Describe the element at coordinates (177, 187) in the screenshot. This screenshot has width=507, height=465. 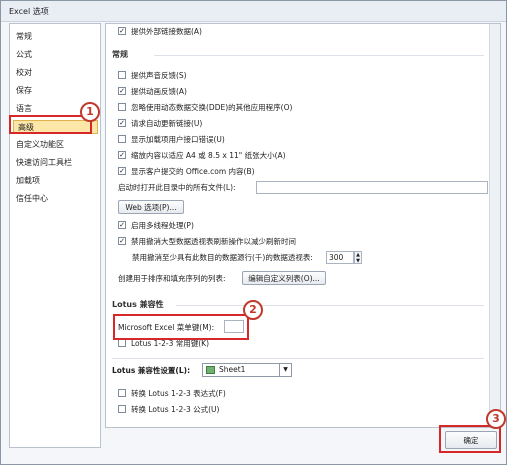
I see `startup-folder-label: 启动时打开此目录中的所有文件(L):` at that location.